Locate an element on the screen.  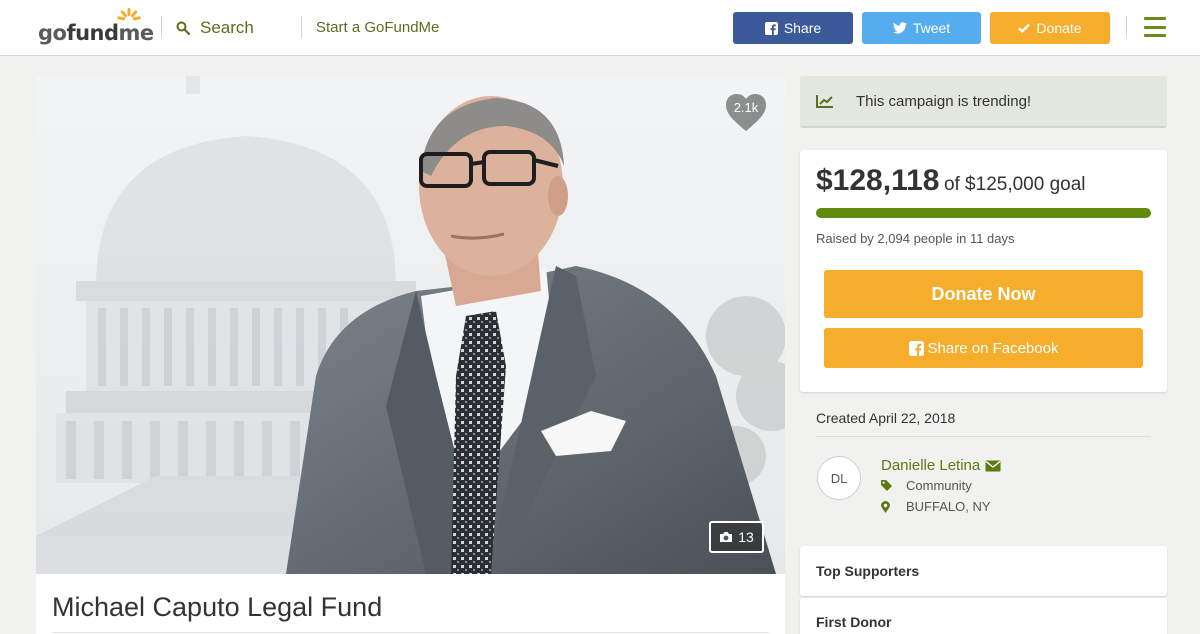
organizer-name-link: Danielle Letina is located at coordinates (941, 465).